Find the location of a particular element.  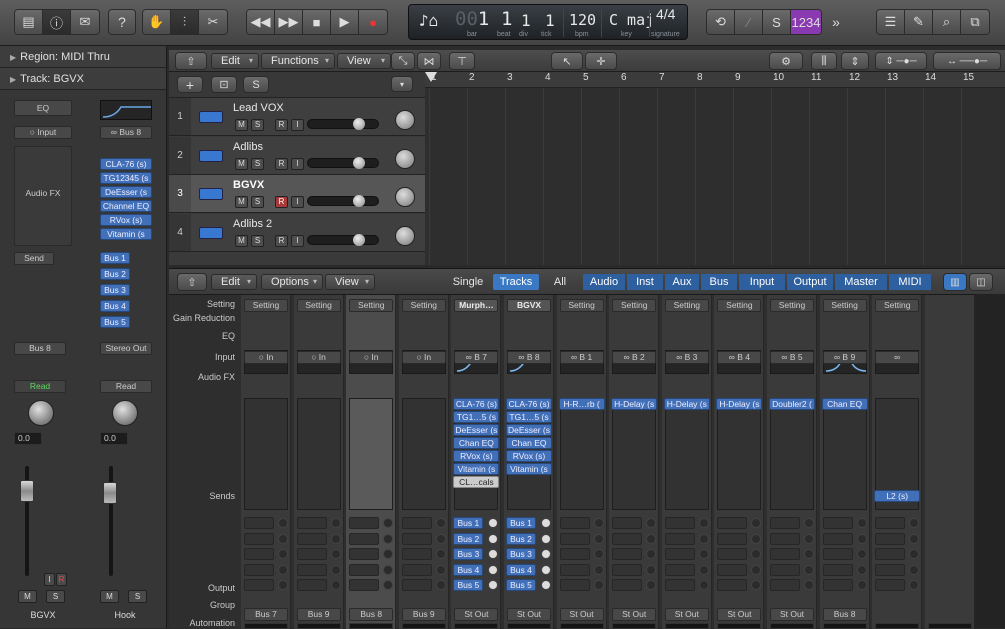

pointer-tool-icon: ↖ is located at coordinates (567, 61).